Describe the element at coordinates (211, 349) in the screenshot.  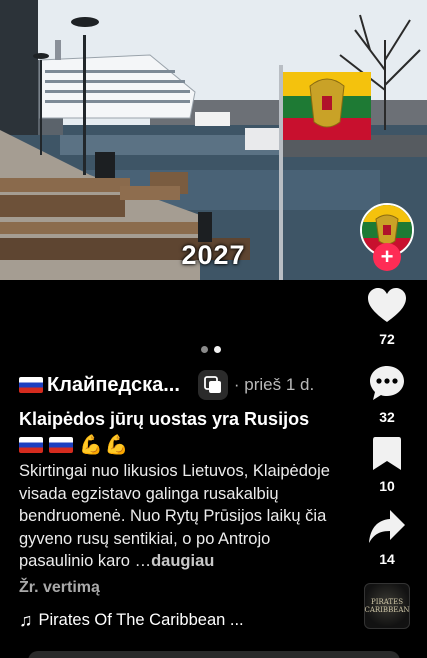
I see `carousel-dots` at that location.